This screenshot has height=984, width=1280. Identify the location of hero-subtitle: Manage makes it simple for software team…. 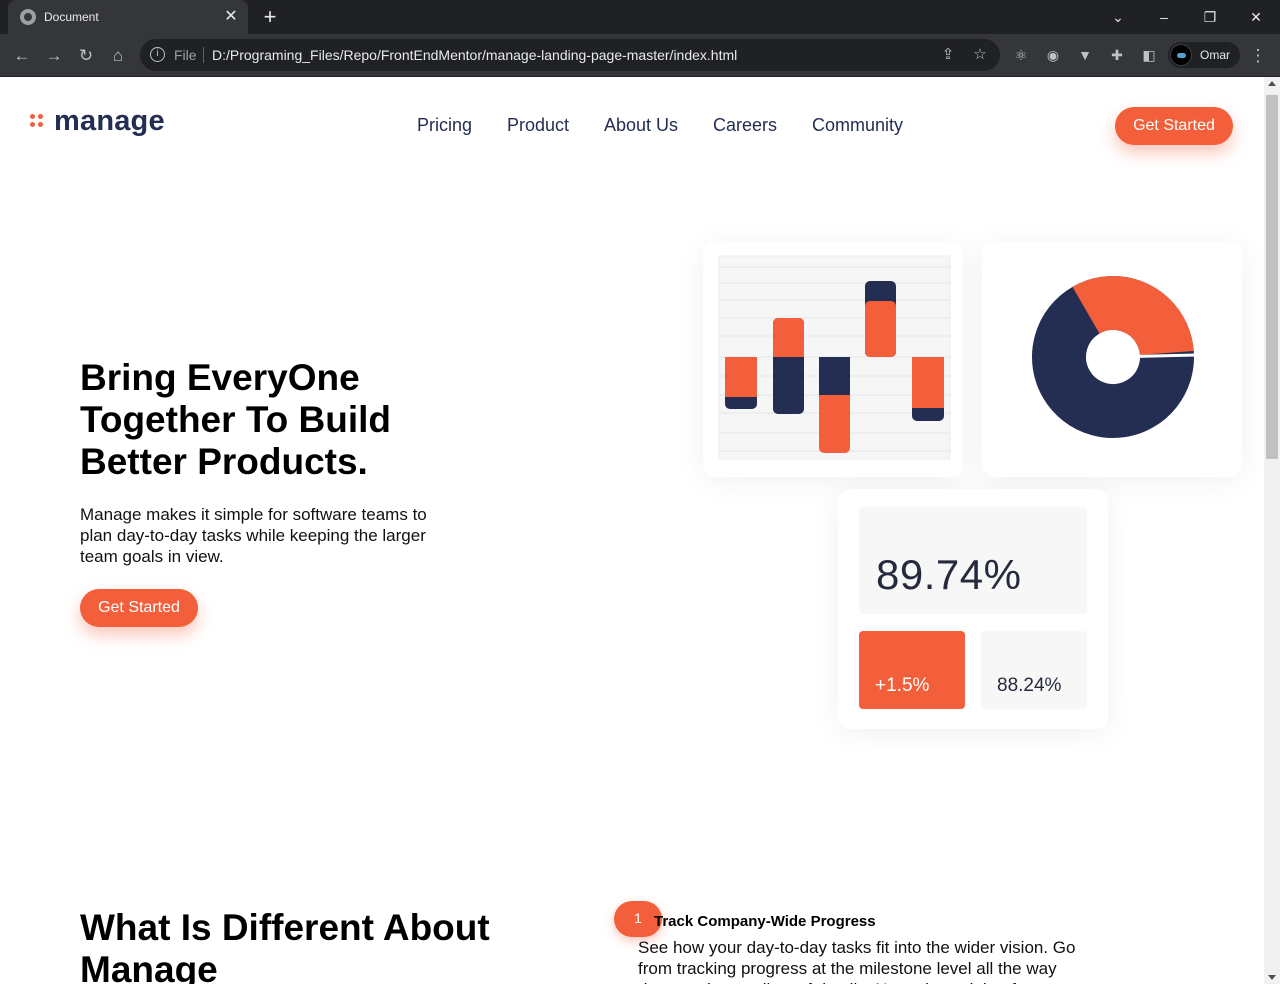
(253, 535).